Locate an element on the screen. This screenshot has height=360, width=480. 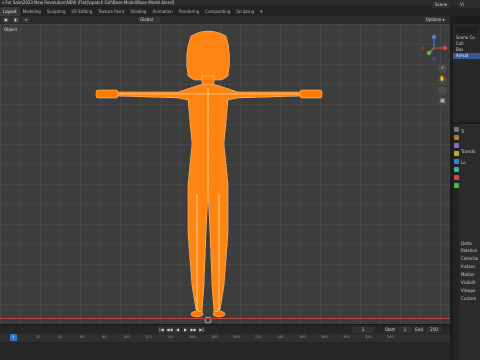
viewport-display-section: Viewpo is located at coordinates (468, 290).